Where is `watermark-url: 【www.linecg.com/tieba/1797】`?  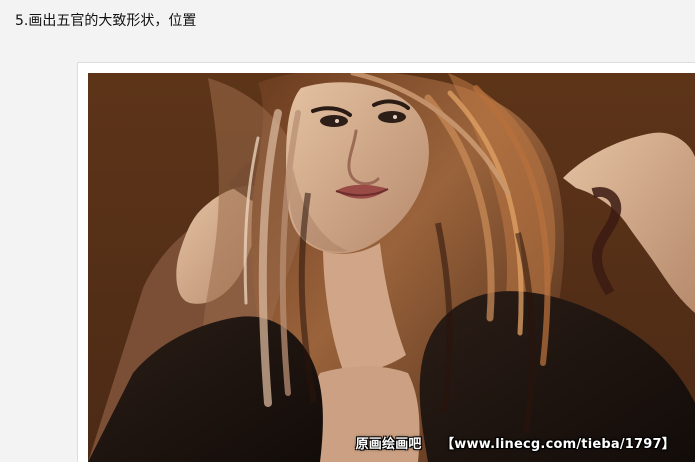
watermark-url: 【www.linecg.com/tieba/1797】 is located at coordinates (558, 444).